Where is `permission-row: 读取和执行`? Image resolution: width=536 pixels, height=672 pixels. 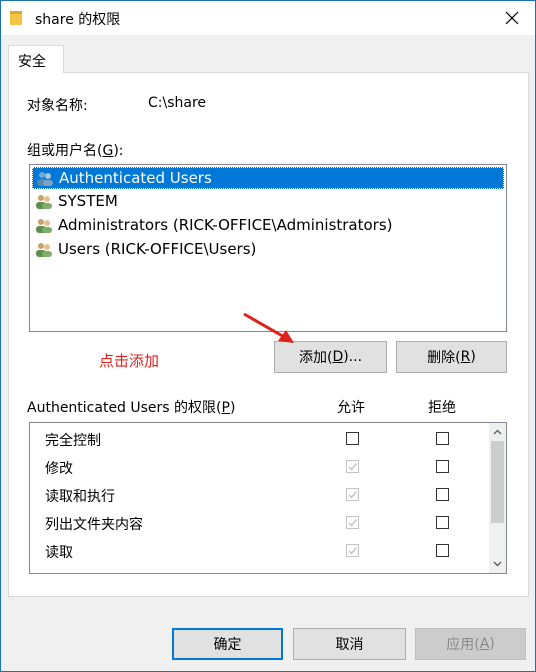
permission-row: 读取和执行 is located at coordinates (260, 495).